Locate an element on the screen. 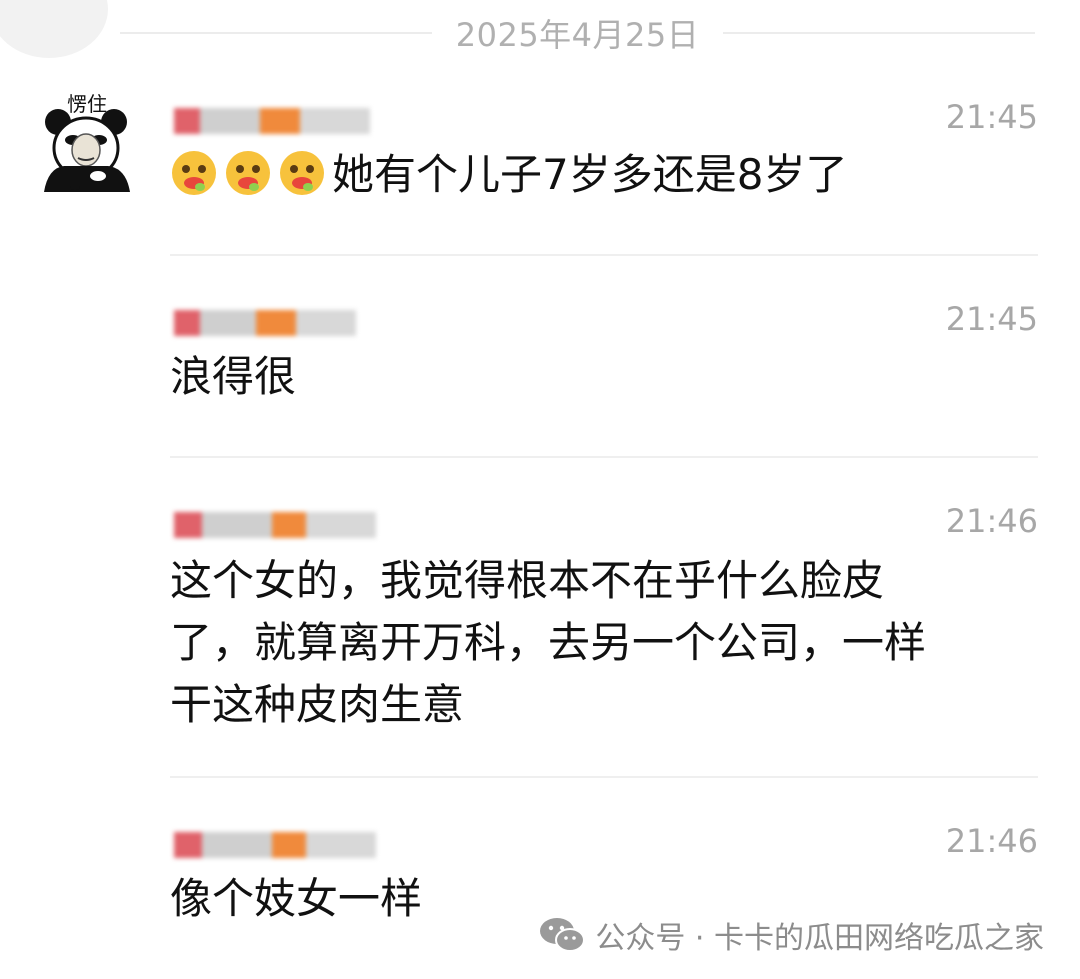 Image resolution: width=1080 pixels, height=979 pixels. date-label: 2025年4月25日 is located at coordinates (577, 35).